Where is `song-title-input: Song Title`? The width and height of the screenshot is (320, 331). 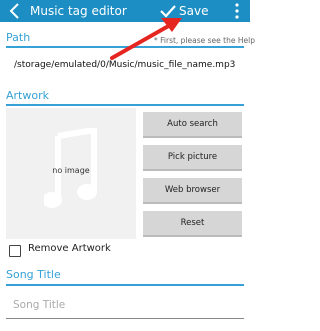 song-title-input: Song Title is located at coordinates (39, 305).